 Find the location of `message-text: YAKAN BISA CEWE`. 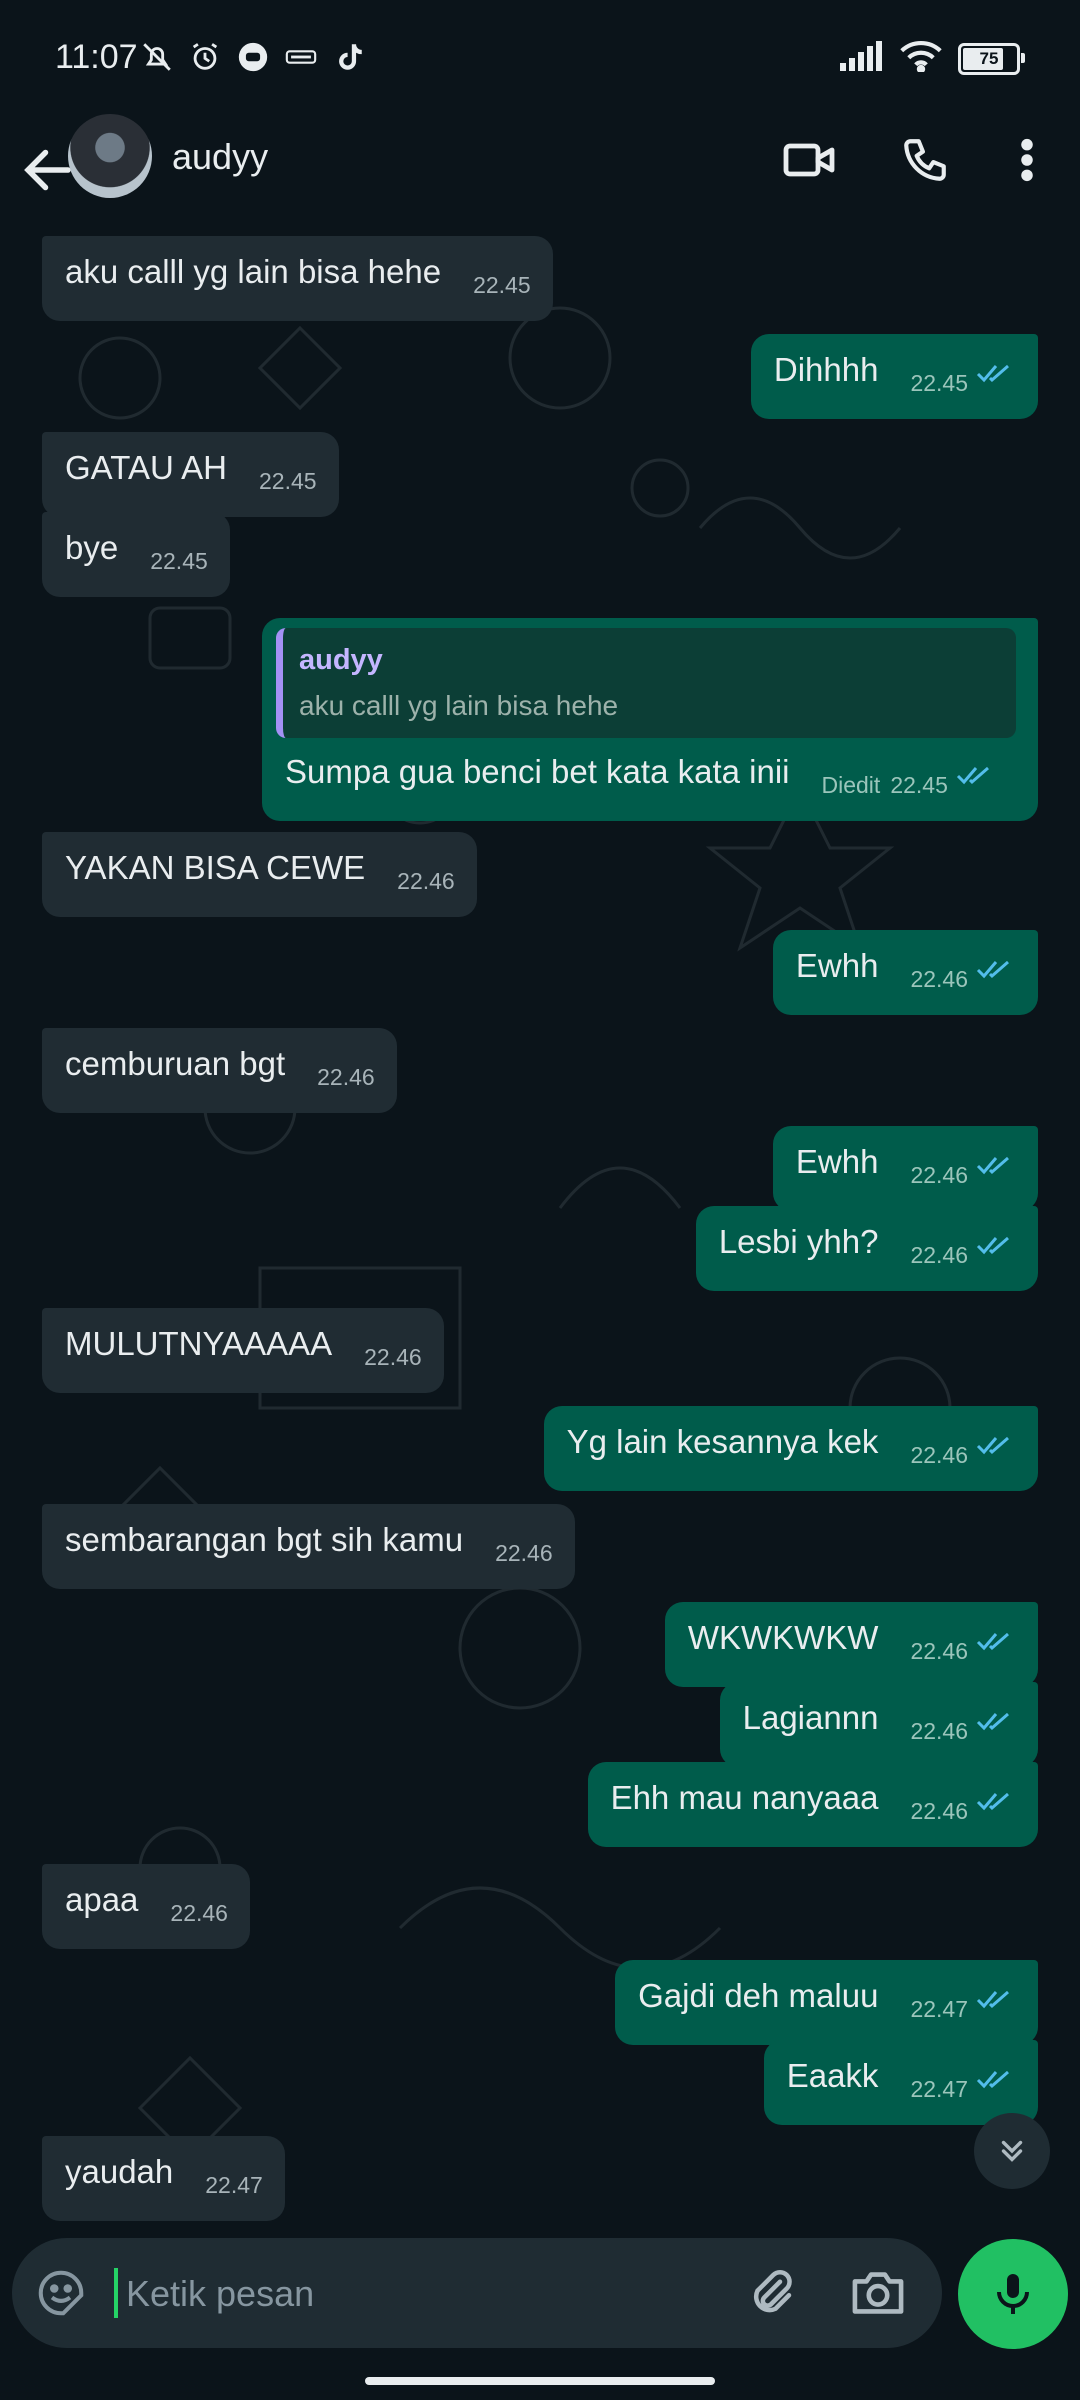

message-text: YAKAN BISA CEWE is located at coordinates (215, 867).